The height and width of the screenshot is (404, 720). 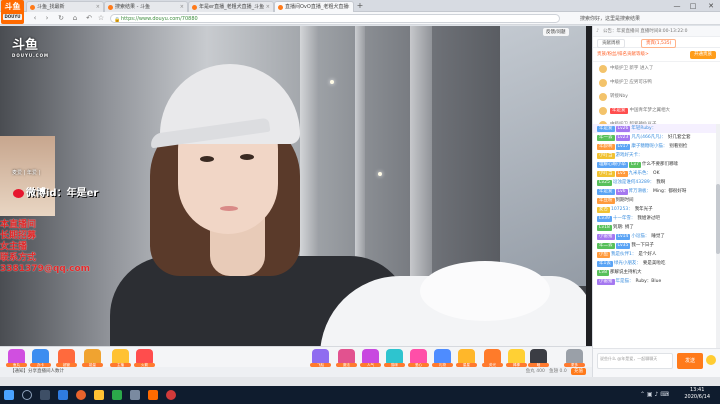 I want to click on gift-7-icon: 飞船, so click(x=320, y=358).